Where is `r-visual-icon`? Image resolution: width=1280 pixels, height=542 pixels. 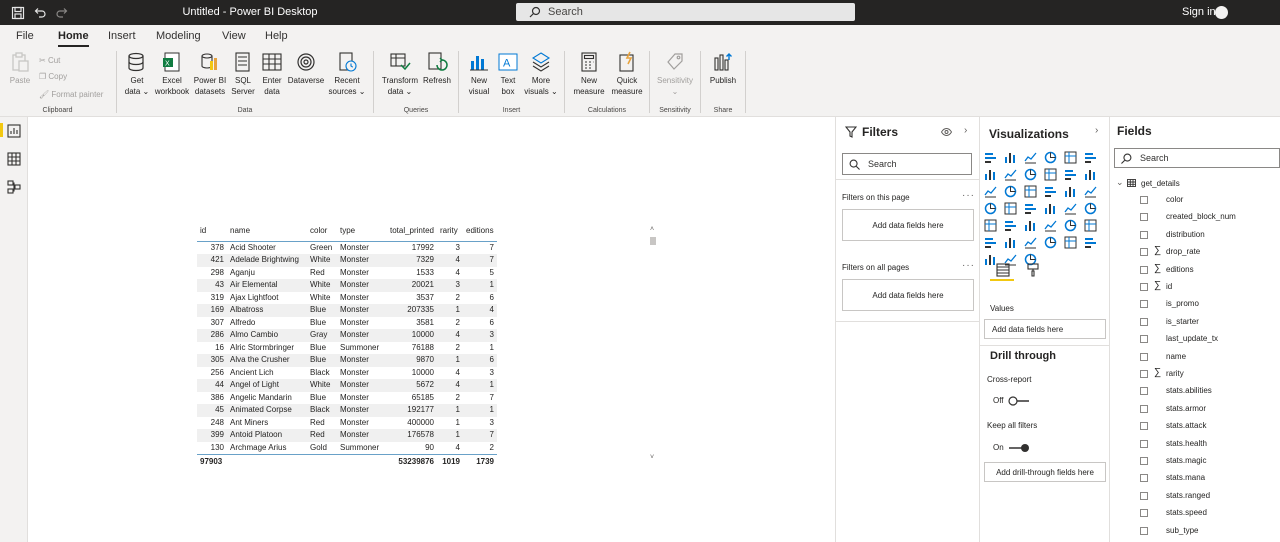
r-visual-icon is located at coordinates (1090, 225).